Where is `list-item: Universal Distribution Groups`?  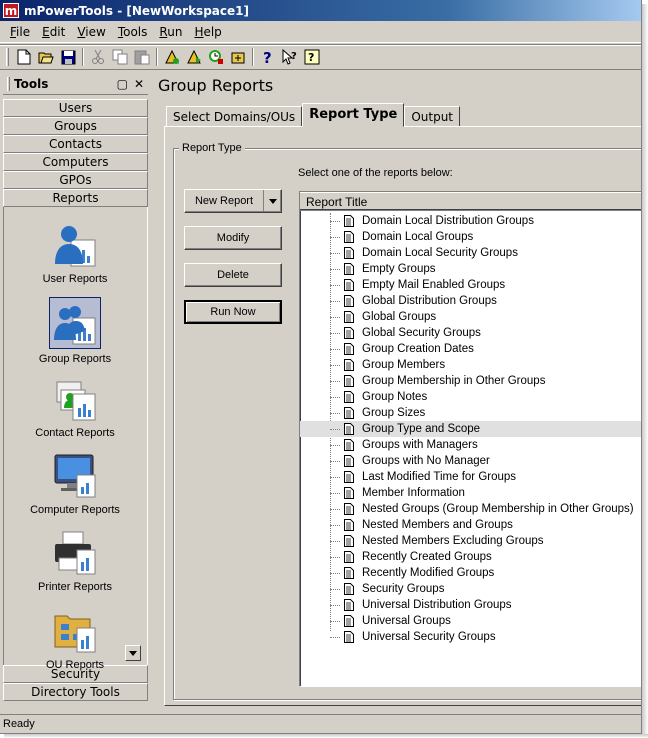
list-item: Universal Distribution Groups is located at coordinates (470, 605).